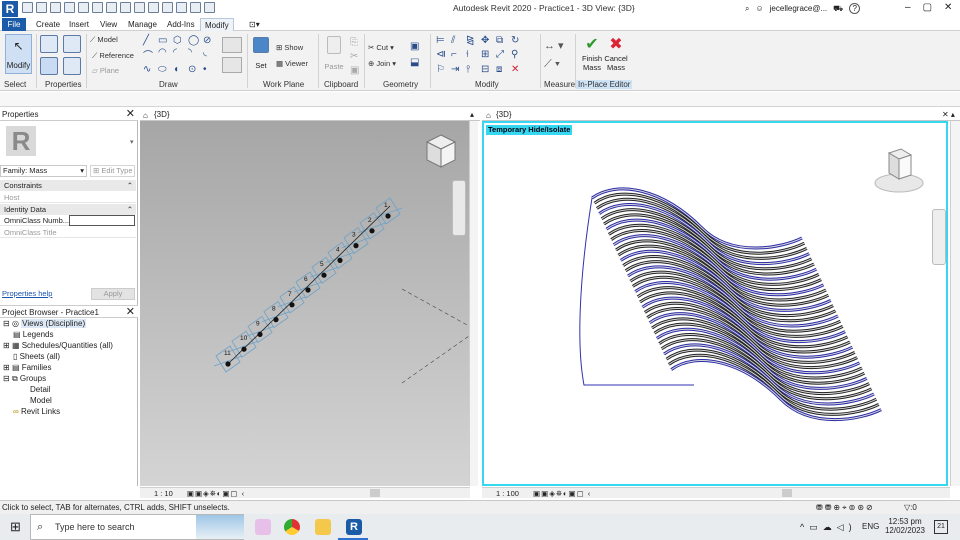 The height and width of the screenshot is (540, 960). Describe the element at coordinates (163, 493) in the screenshot. I see `left-scale: 1 : 10` at that location.